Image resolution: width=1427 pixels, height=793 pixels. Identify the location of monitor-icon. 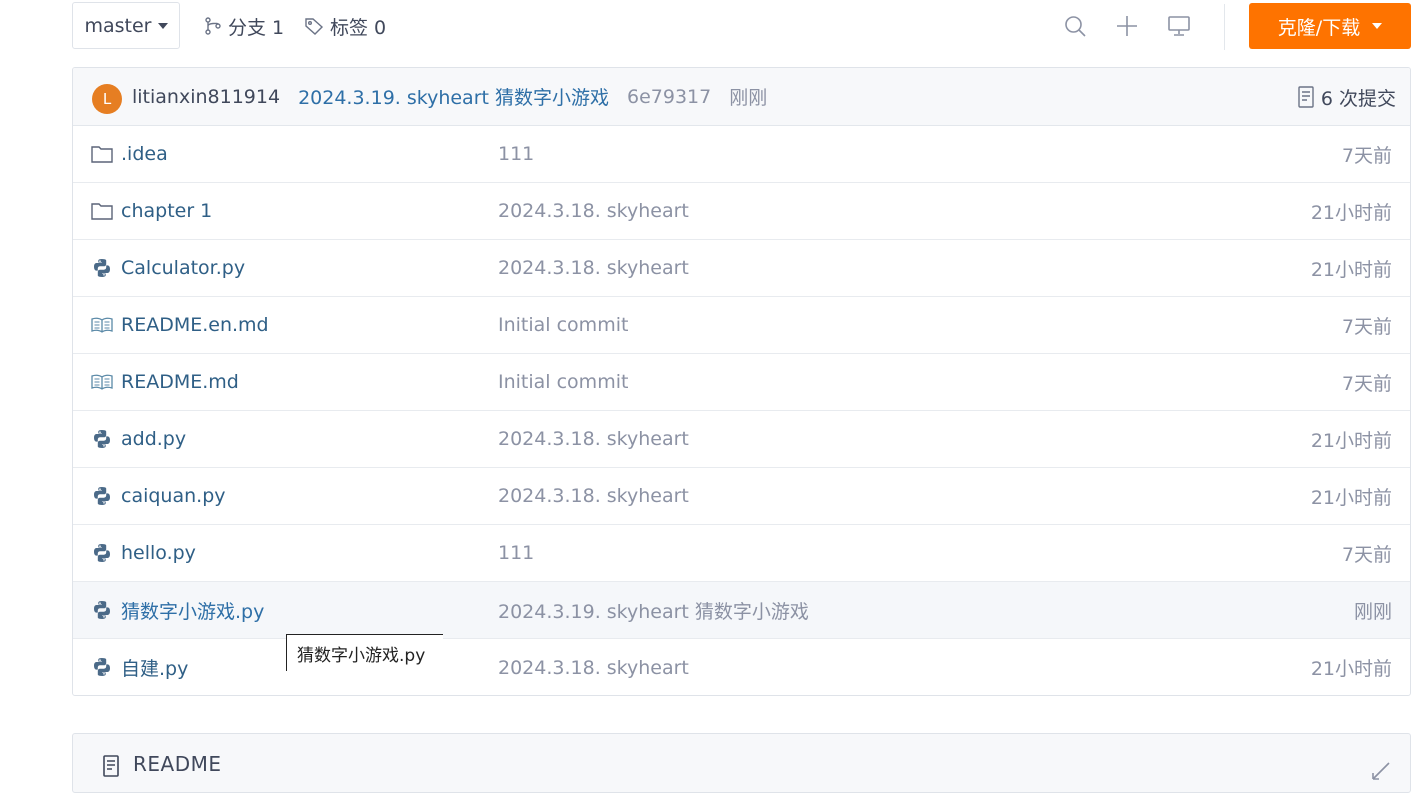
(1179, 26).